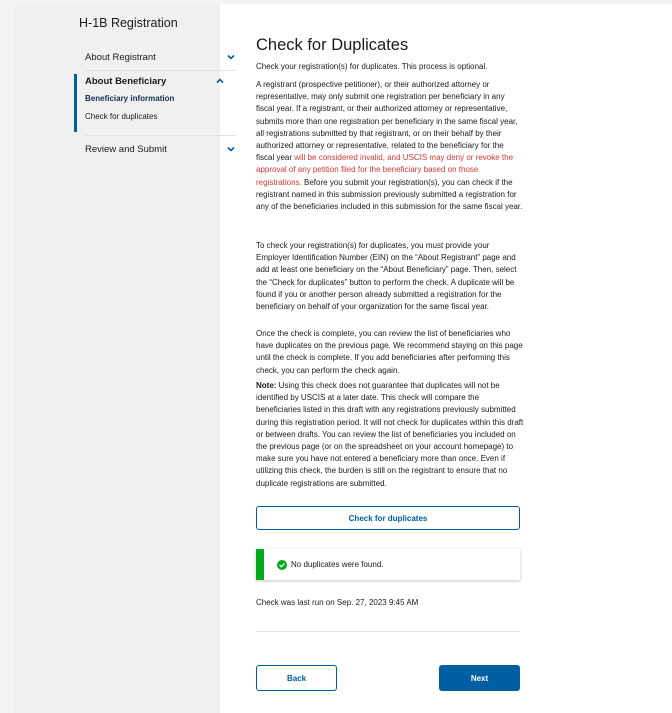 The height and width of the screenshot is (713, 672). Describe the element at coordinates (388, 564) in the screenshot. I see `success-alert: No duplicates were found.` at that location.